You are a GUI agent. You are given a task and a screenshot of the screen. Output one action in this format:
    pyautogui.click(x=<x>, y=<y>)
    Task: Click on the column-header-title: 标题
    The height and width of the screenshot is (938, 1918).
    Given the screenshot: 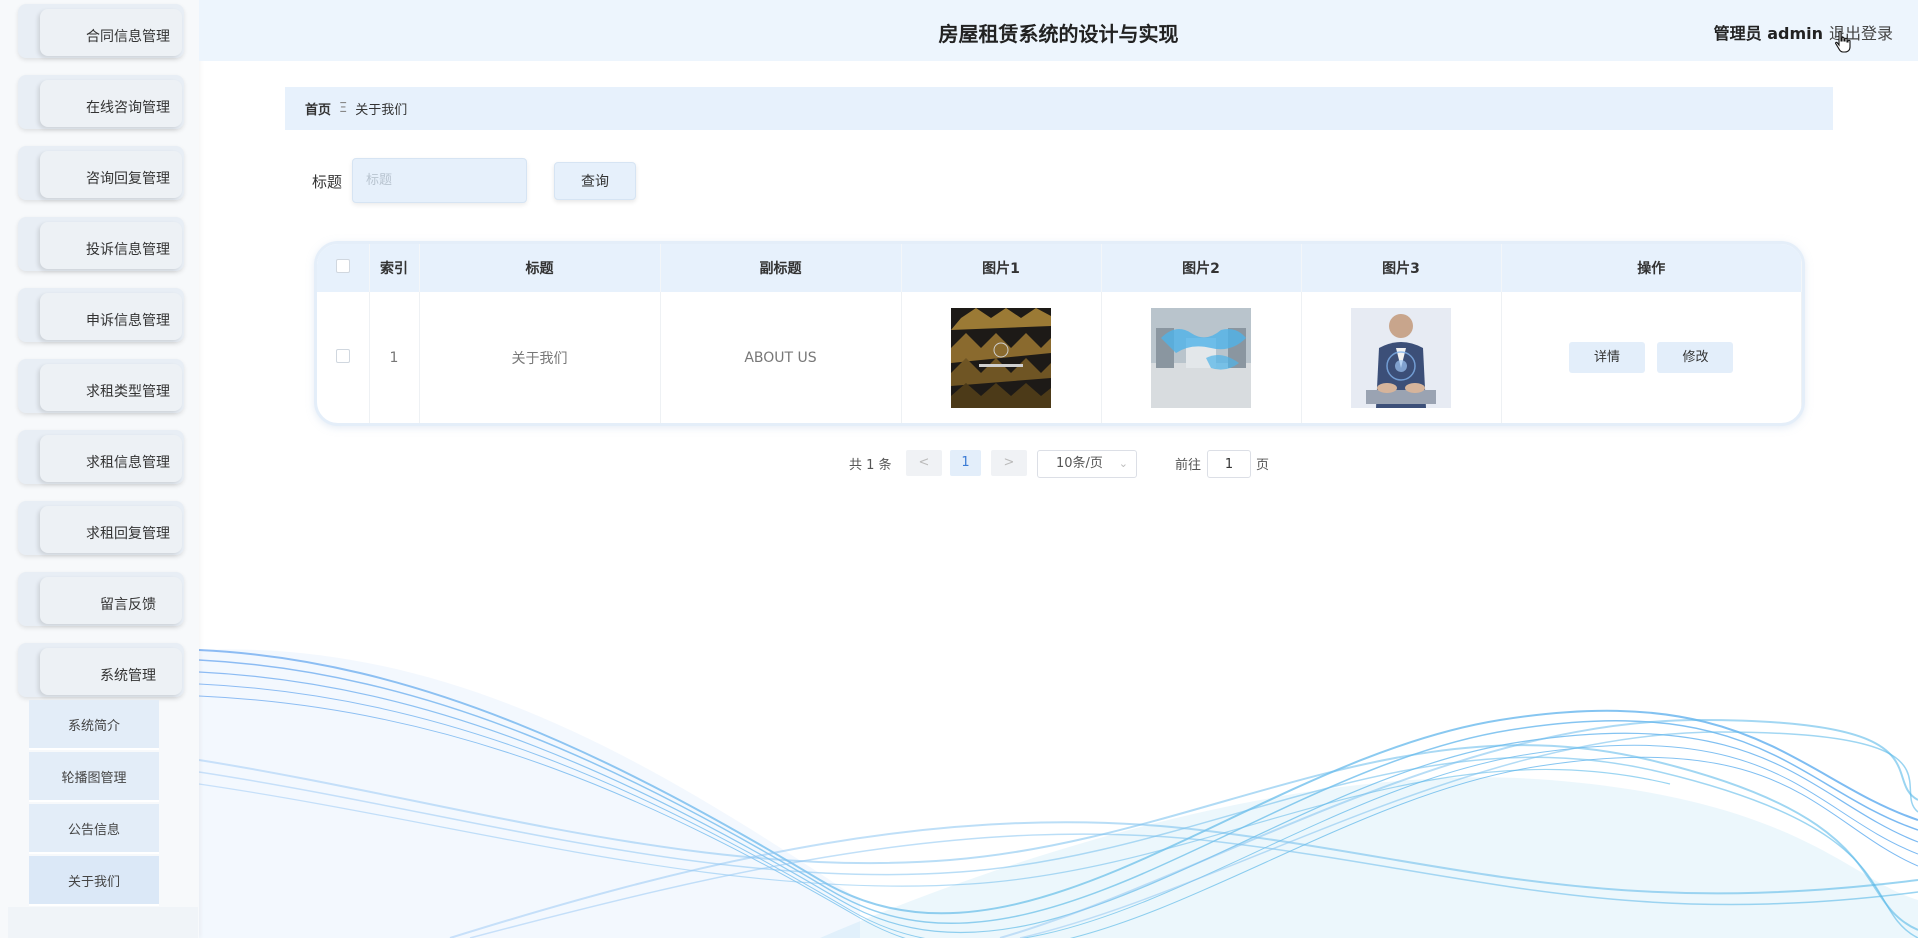 What is the action you would take?
    pyautogui.click(x=540, y=268)
    